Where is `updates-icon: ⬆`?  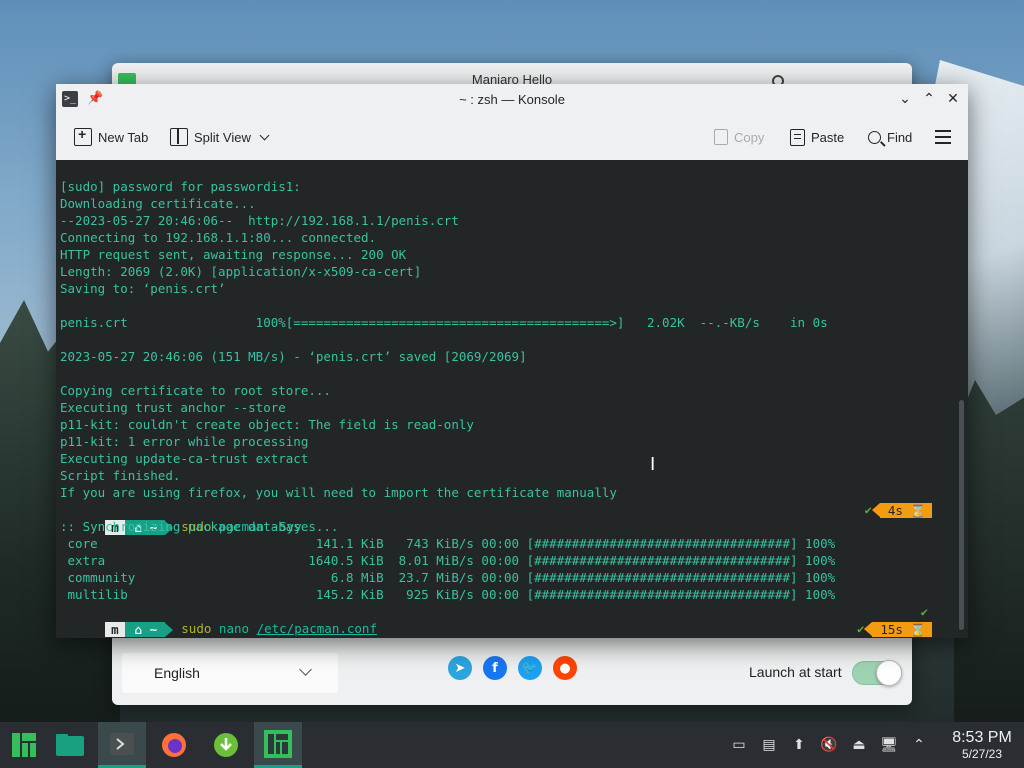
updates-icon: ⬆ is located at coordinates (799, 745).